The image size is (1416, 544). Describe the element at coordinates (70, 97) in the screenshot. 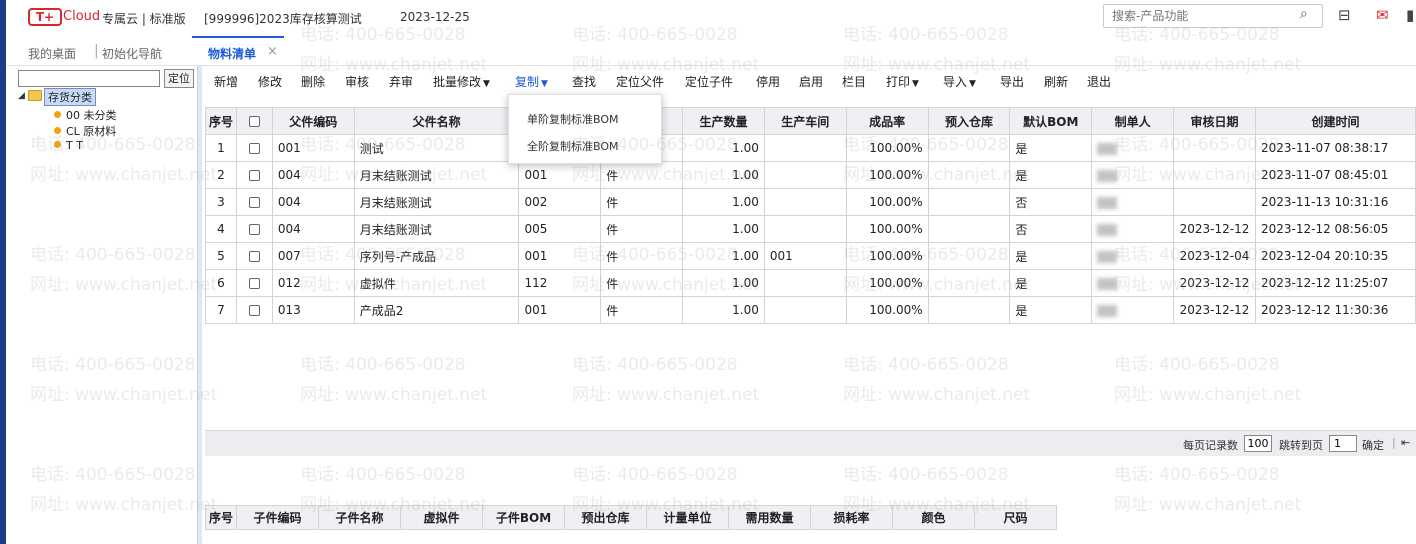

I see `tree-root-node: 存货分类` at that location.